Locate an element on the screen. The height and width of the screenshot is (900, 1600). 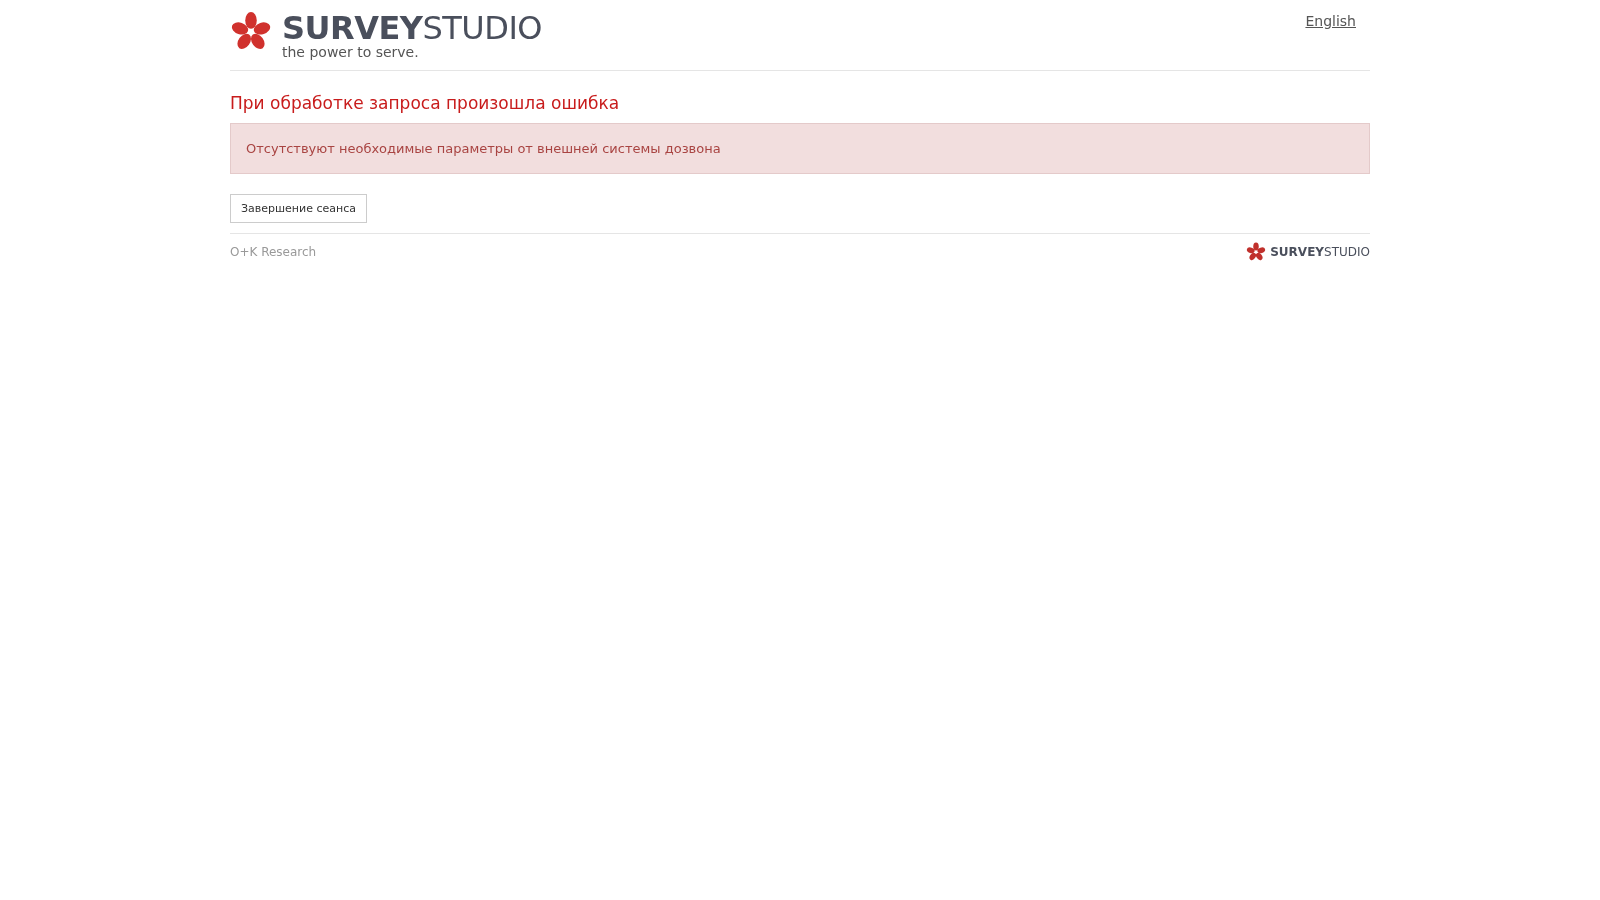
language-link: English is located at coordinates (1330, 21).